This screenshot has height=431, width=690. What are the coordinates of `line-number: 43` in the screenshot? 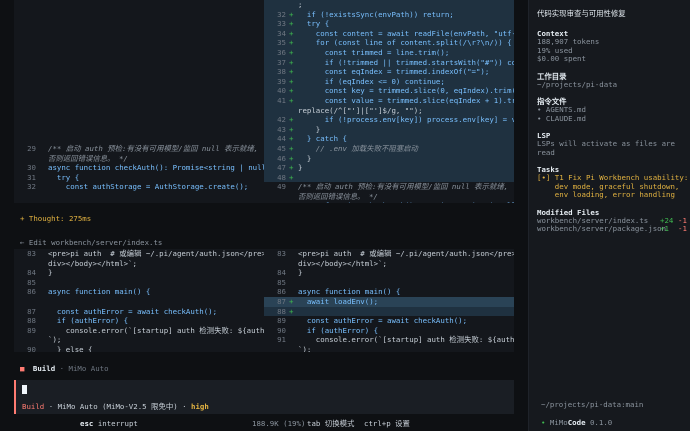 It's located at (281, 129).